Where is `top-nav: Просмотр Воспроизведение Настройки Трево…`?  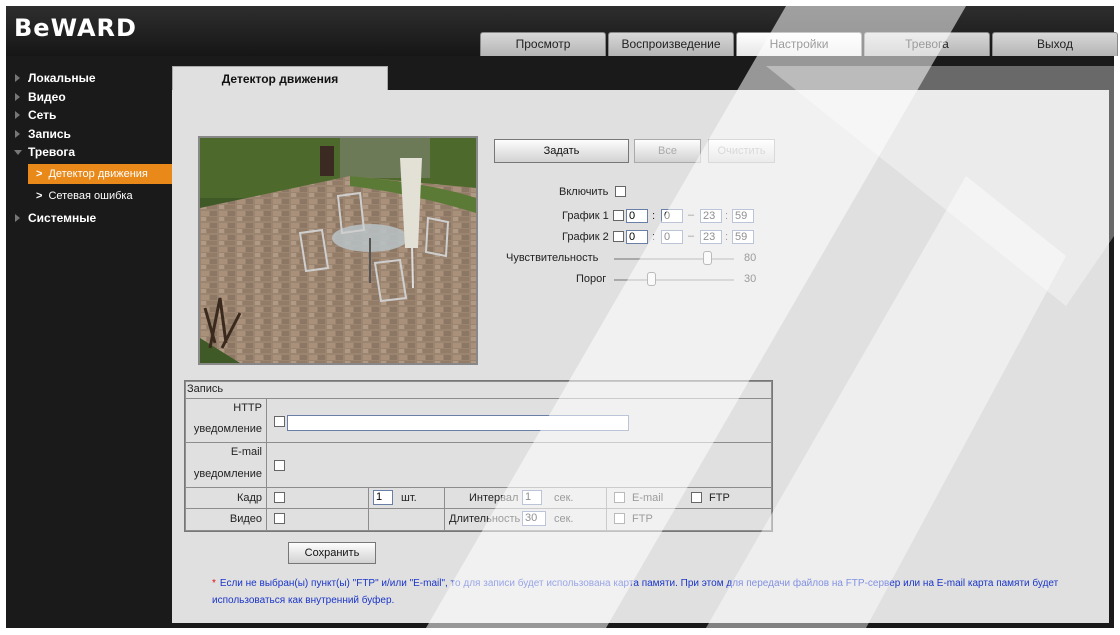 top-nav: Просмотр Воспроизведение Настройки Трево… is located at coordinates (799, 44).